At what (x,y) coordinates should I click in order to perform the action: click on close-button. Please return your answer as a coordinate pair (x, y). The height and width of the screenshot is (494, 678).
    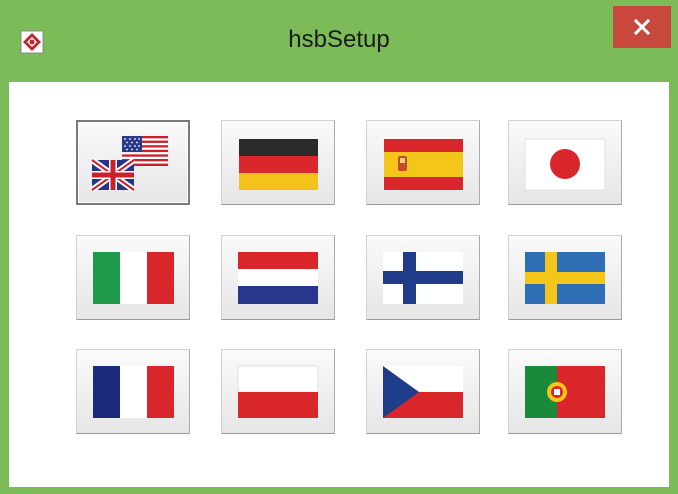
    Looking at the image, I should click on (642, 27).